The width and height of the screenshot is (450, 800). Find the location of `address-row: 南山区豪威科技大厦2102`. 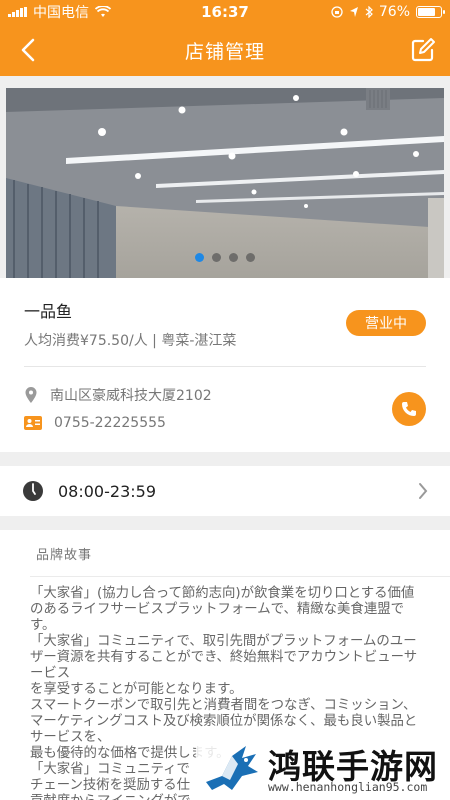

address-row: 南山区豪威科技大厦2102 is located at coordinates (118, 395).